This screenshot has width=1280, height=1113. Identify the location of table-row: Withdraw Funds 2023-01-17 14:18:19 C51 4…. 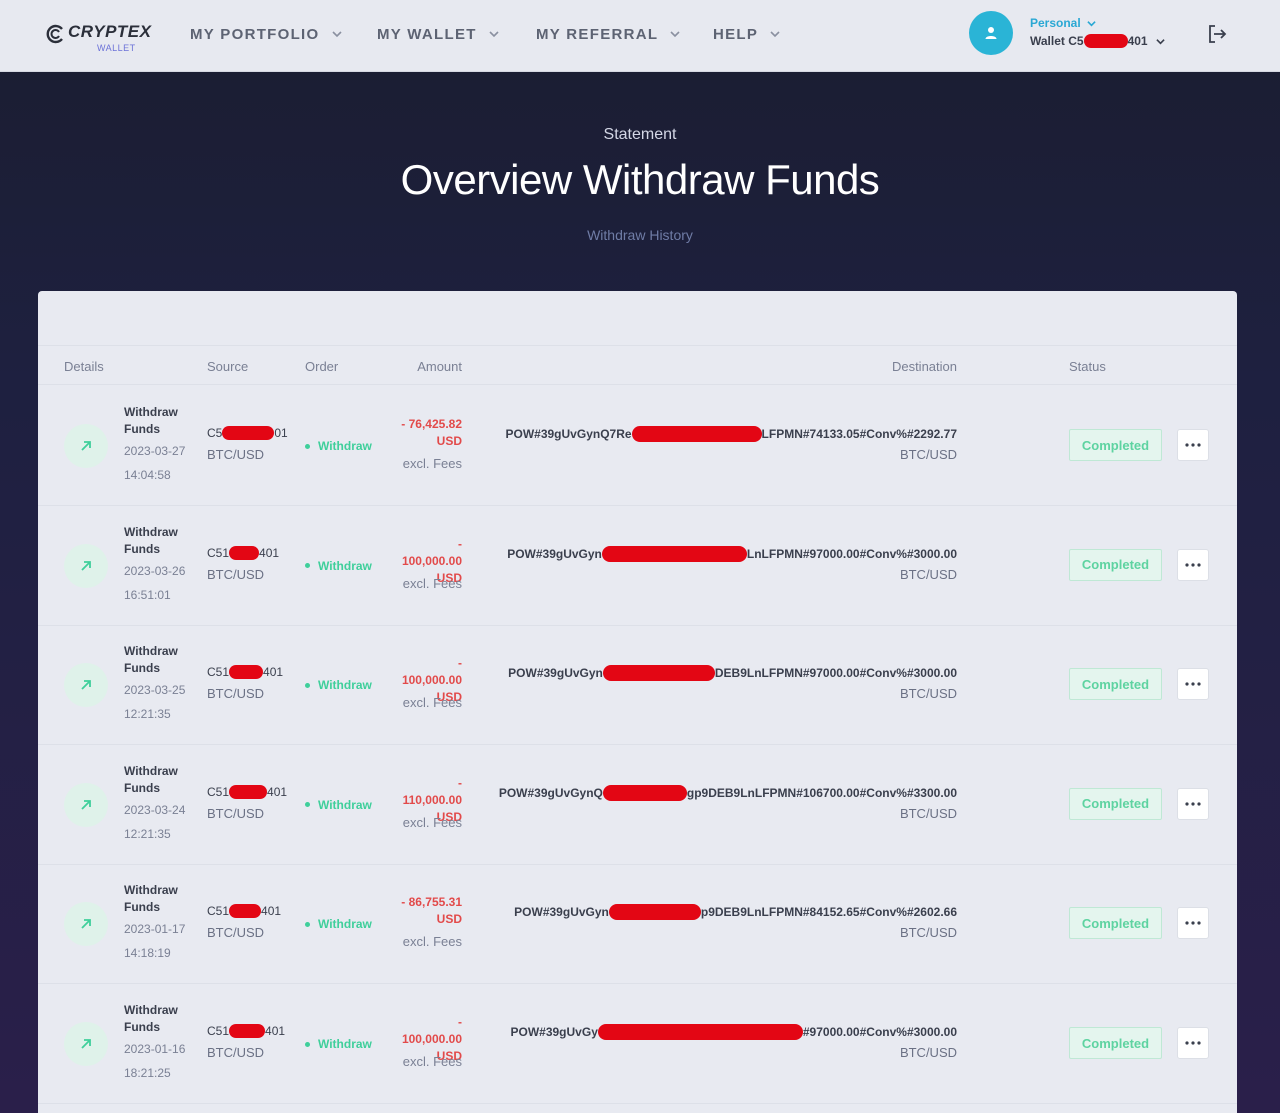
(637, 924).